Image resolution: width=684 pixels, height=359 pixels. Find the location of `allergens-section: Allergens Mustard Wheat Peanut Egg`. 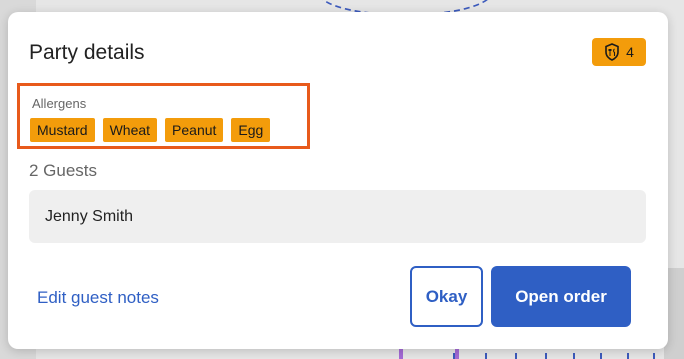

allergens-section: Allergens Mustard Wheat Peanut Egg is located at coordinates (163, 116).